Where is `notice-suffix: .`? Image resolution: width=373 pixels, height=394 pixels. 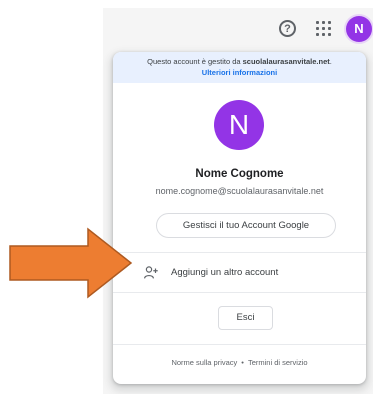 notice-suffix: . is located at coordinates (330, 61).